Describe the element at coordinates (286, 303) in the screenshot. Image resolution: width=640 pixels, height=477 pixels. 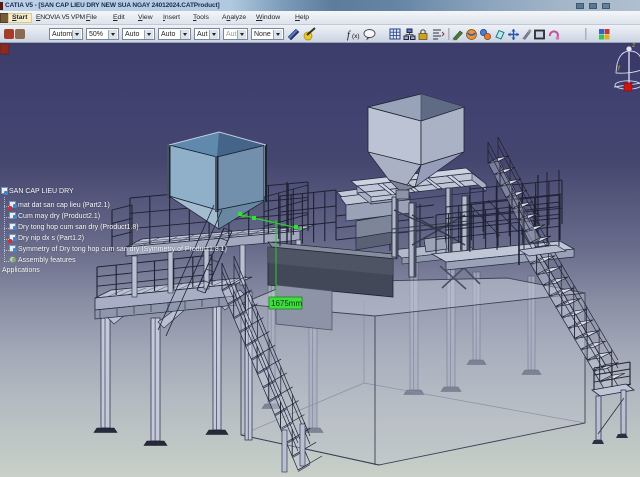
I see `svg-text: 1675mm` at that location.